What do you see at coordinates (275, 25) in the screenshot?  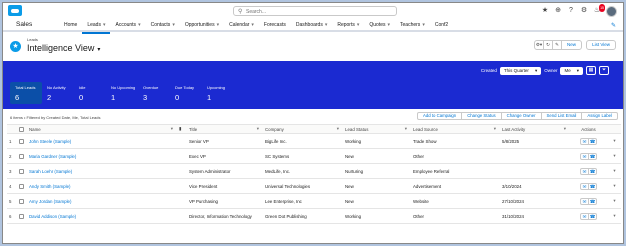 I see `nav-item-forecasts: Forecasts` at bounding box center [275, 25].